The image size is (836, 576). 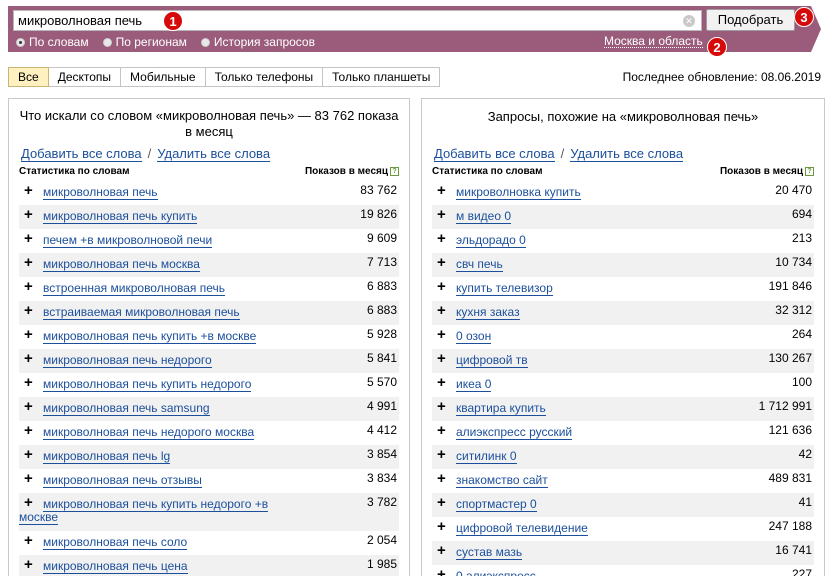 I want to click on phrase-link: микроволновая печь купить недорого, so click(x=147, y=385).